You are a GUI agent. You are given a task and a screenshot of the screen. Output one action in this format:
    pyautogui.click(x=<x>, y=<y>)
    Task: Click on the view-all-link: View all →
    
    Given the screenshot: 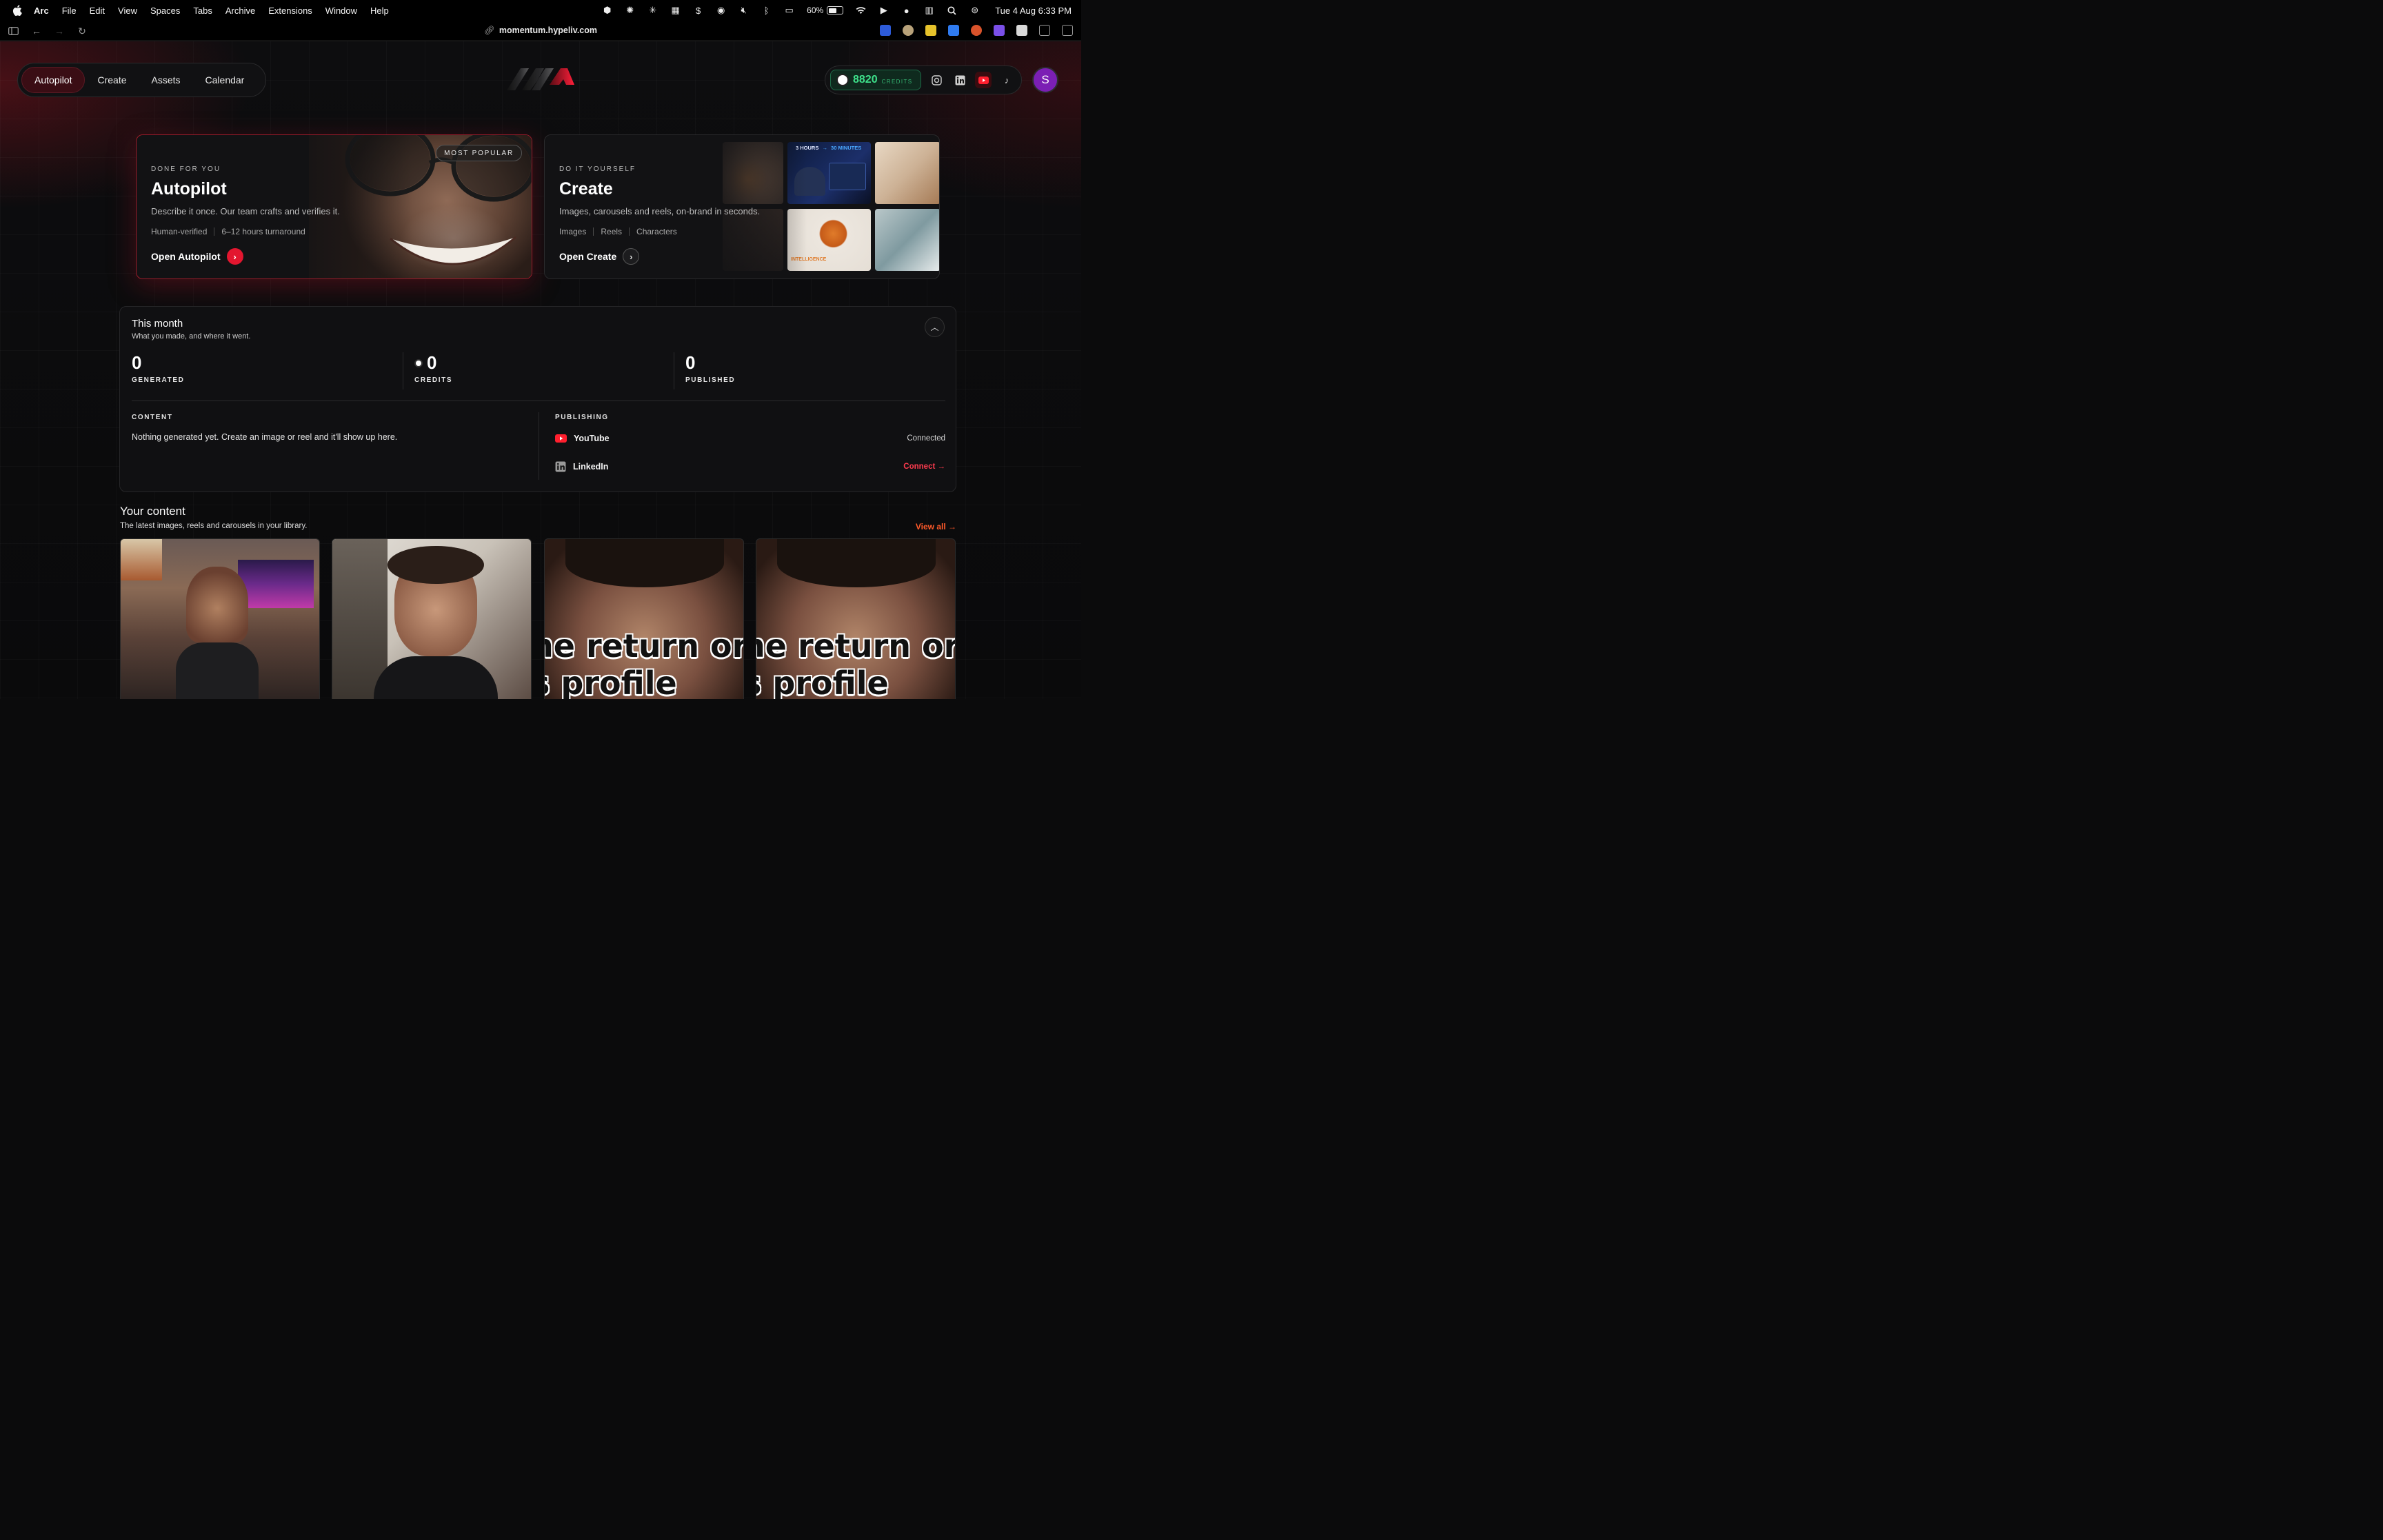 What is the action you would take?
    pyautogui.click(x=936, y=527)
    